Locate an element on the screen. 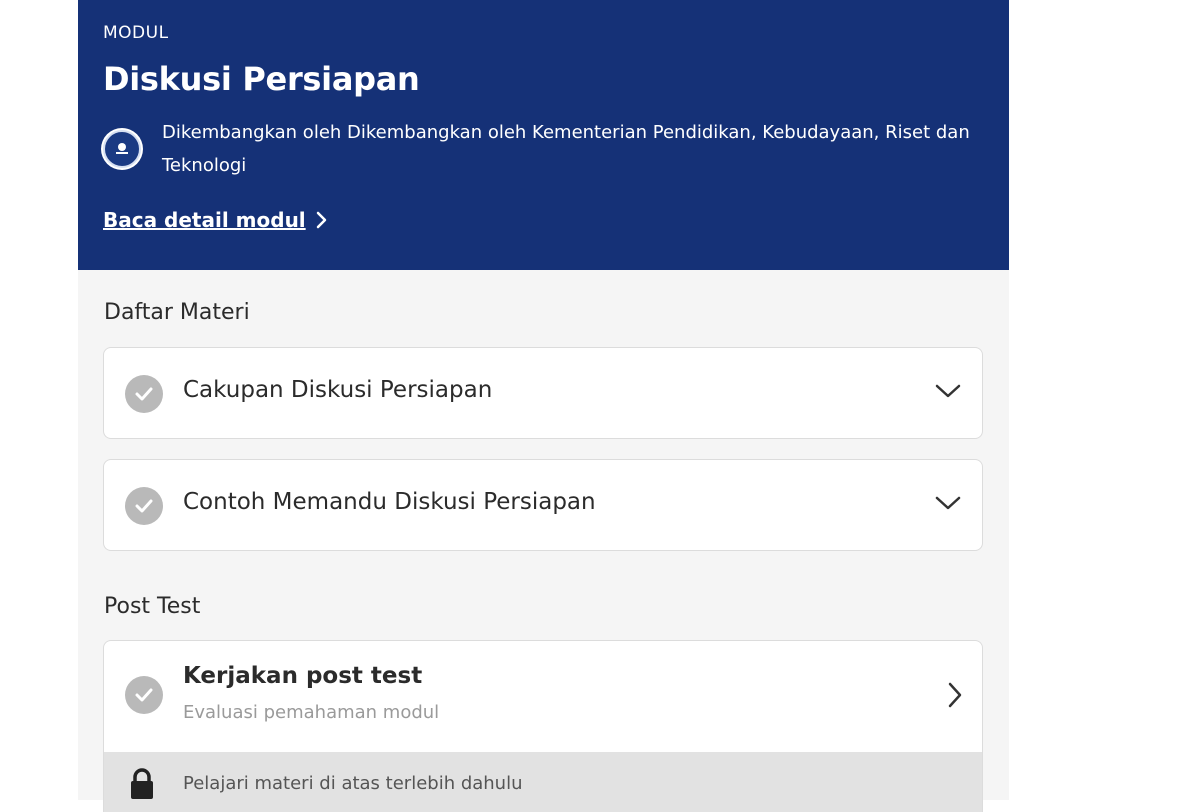 This screenshot has width=1200, height=812. material-item-label: Contoh Memandu Diskusi Persiapan is located at coordinates (389, 502).